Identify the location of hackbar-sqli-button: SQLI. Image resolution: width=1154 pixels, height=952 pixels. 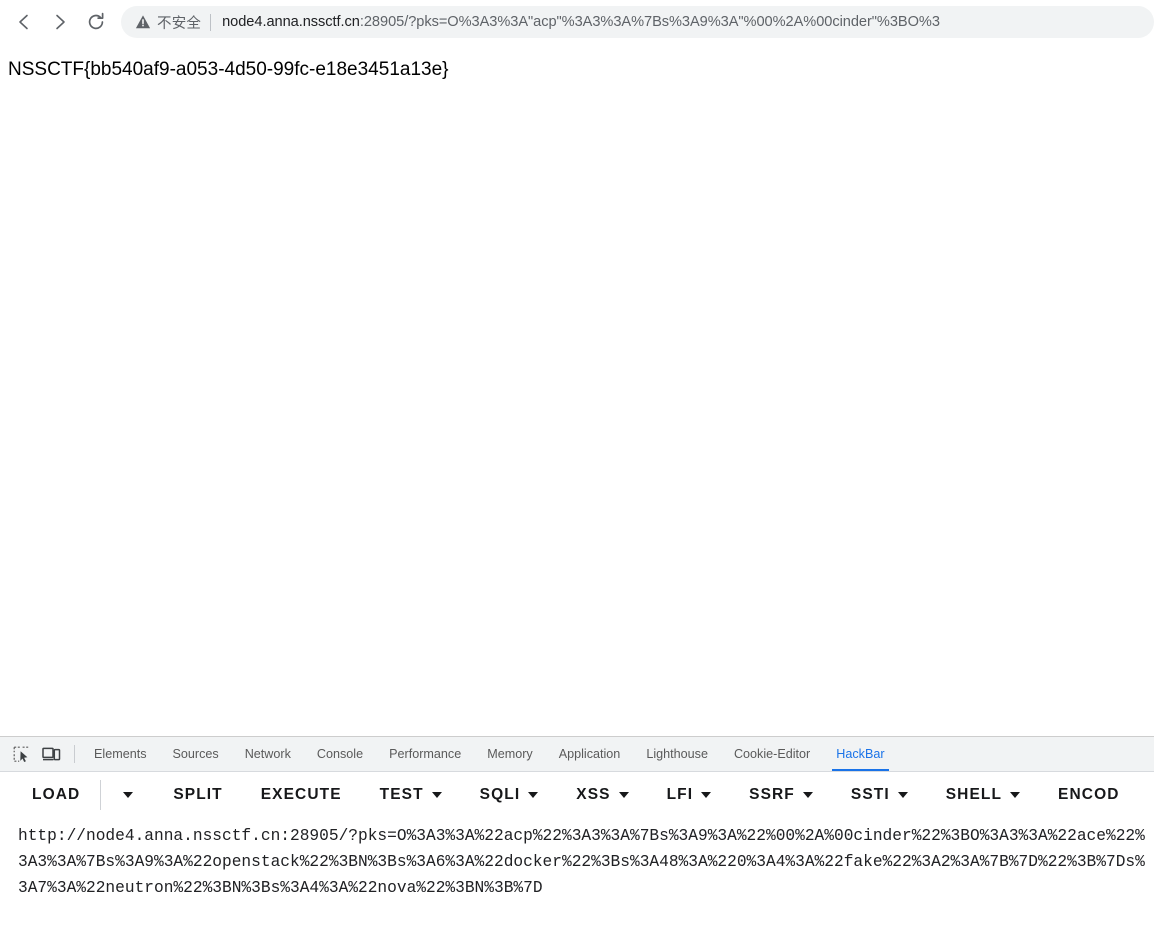
(509, 795).